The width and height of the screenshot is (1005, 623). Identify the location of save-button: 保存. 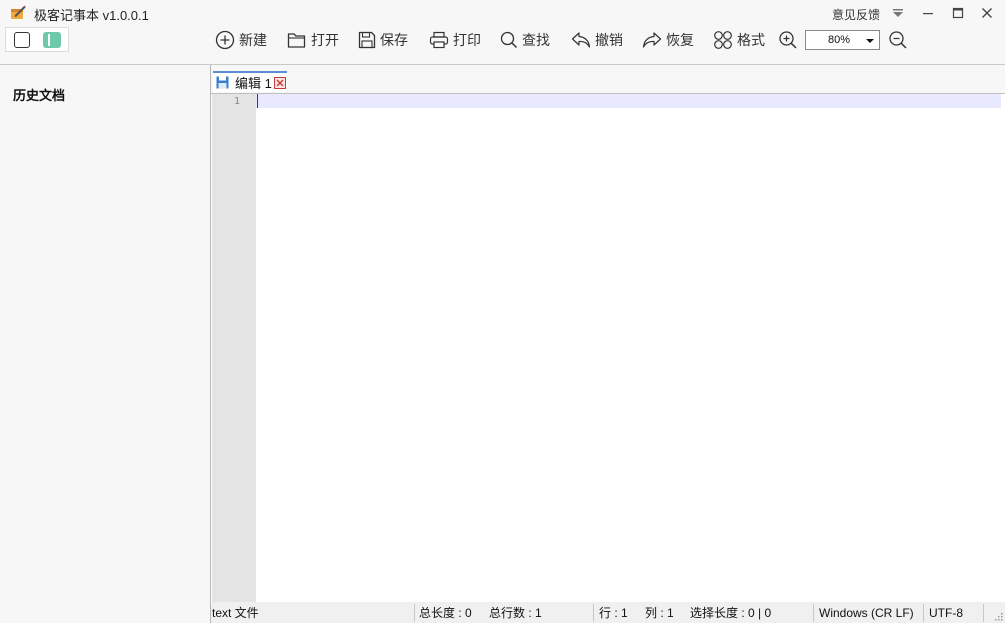
(383, 40).